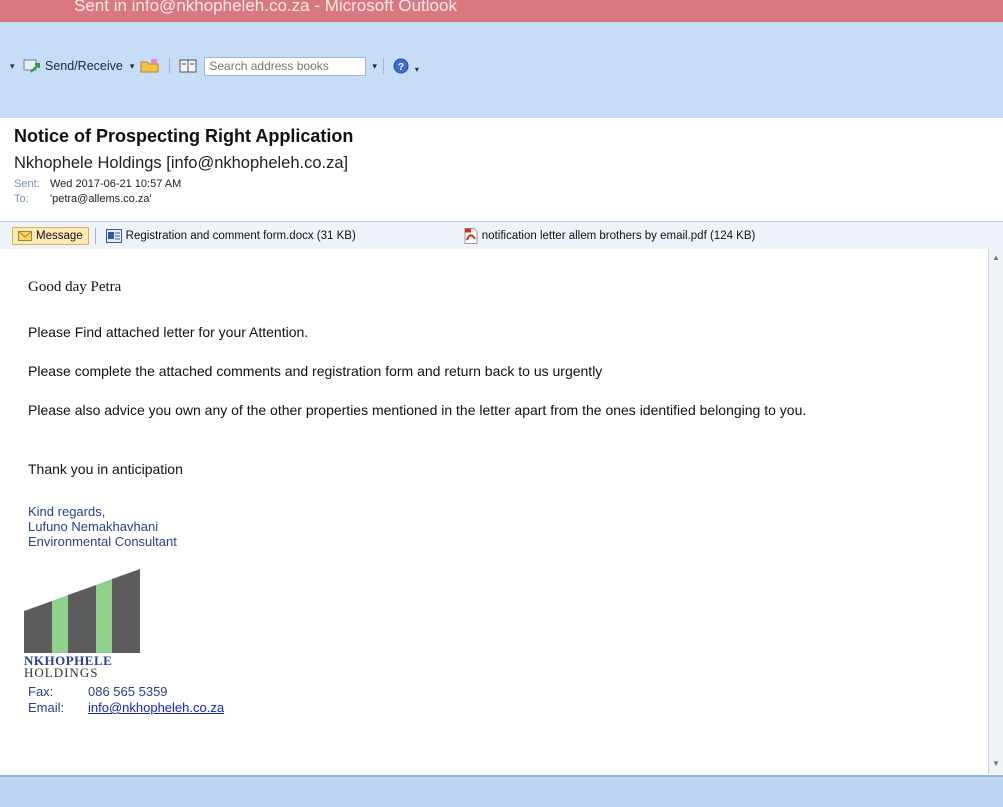  I want to click on send-receive-label: Send/Receive, so click(84, 66).